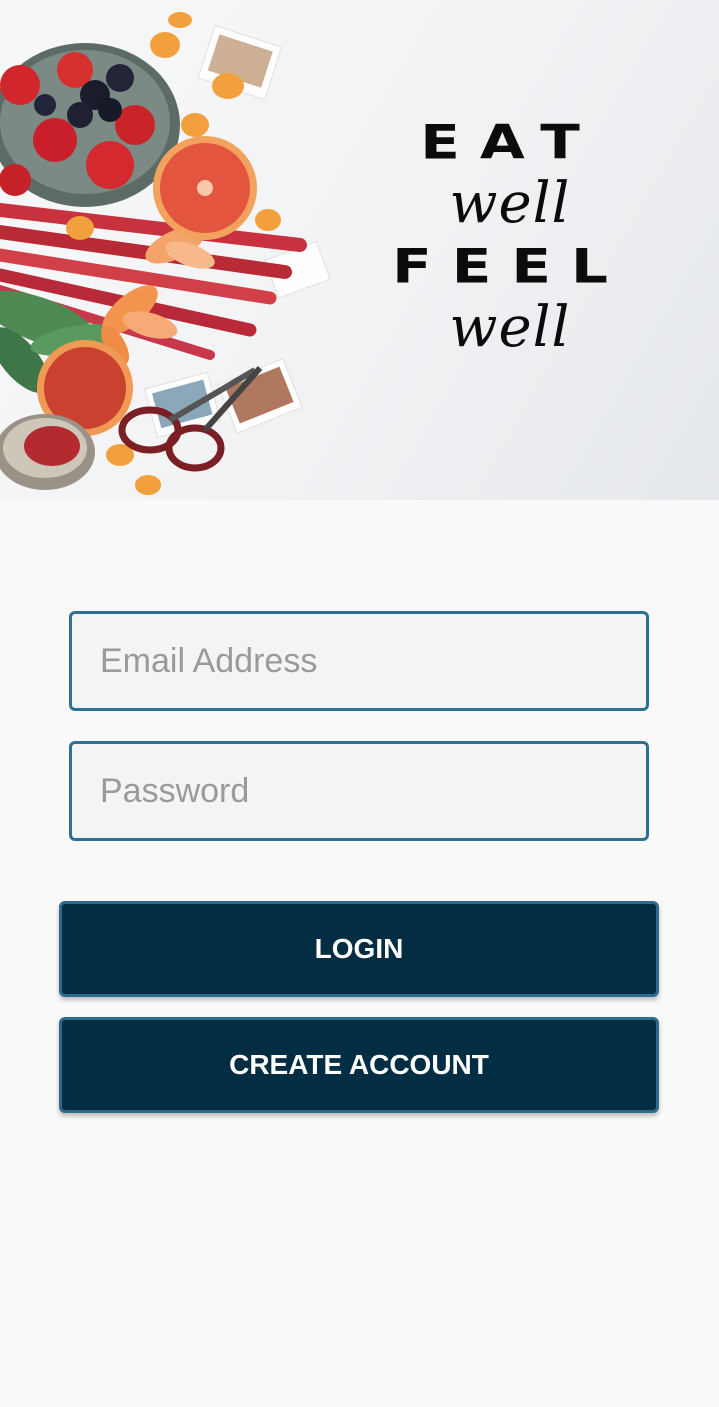 Image resolution: width=719 pixels, height=1407 pixels. I want to click on slogan-feel: FEEL, so click(510, 266).